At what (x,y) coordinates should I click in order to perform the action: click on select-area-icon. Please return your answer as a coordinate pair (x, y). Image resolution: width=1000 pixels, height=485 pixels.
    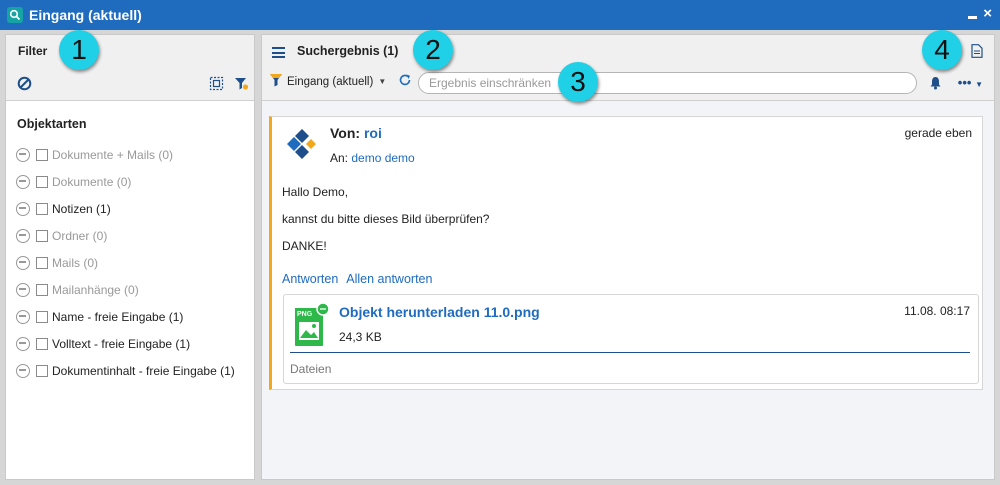
    Looking at the image, I should click on (216, 85).